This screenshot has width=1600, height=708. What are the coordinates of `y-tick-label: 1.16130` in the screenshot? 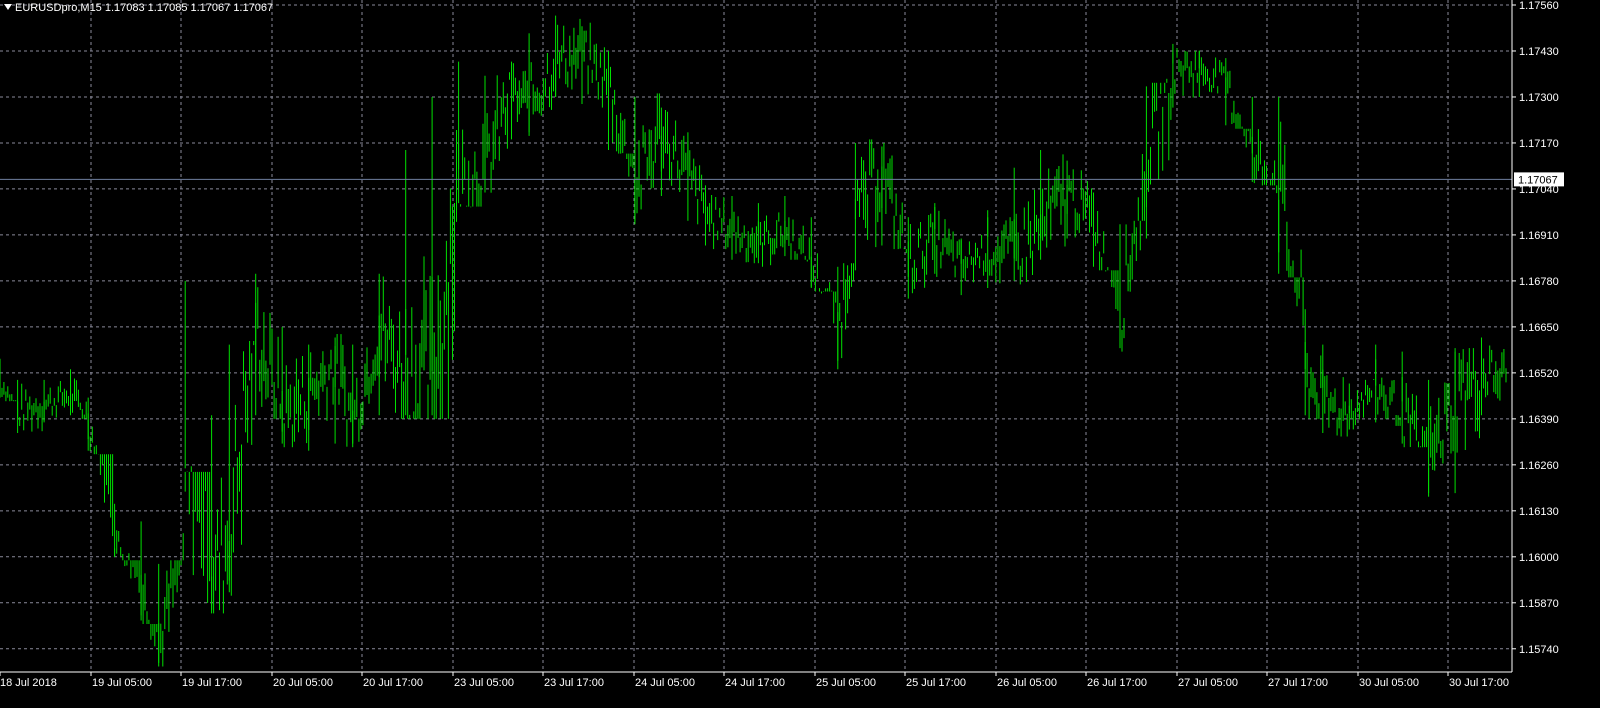 It's located at (1539, 512).